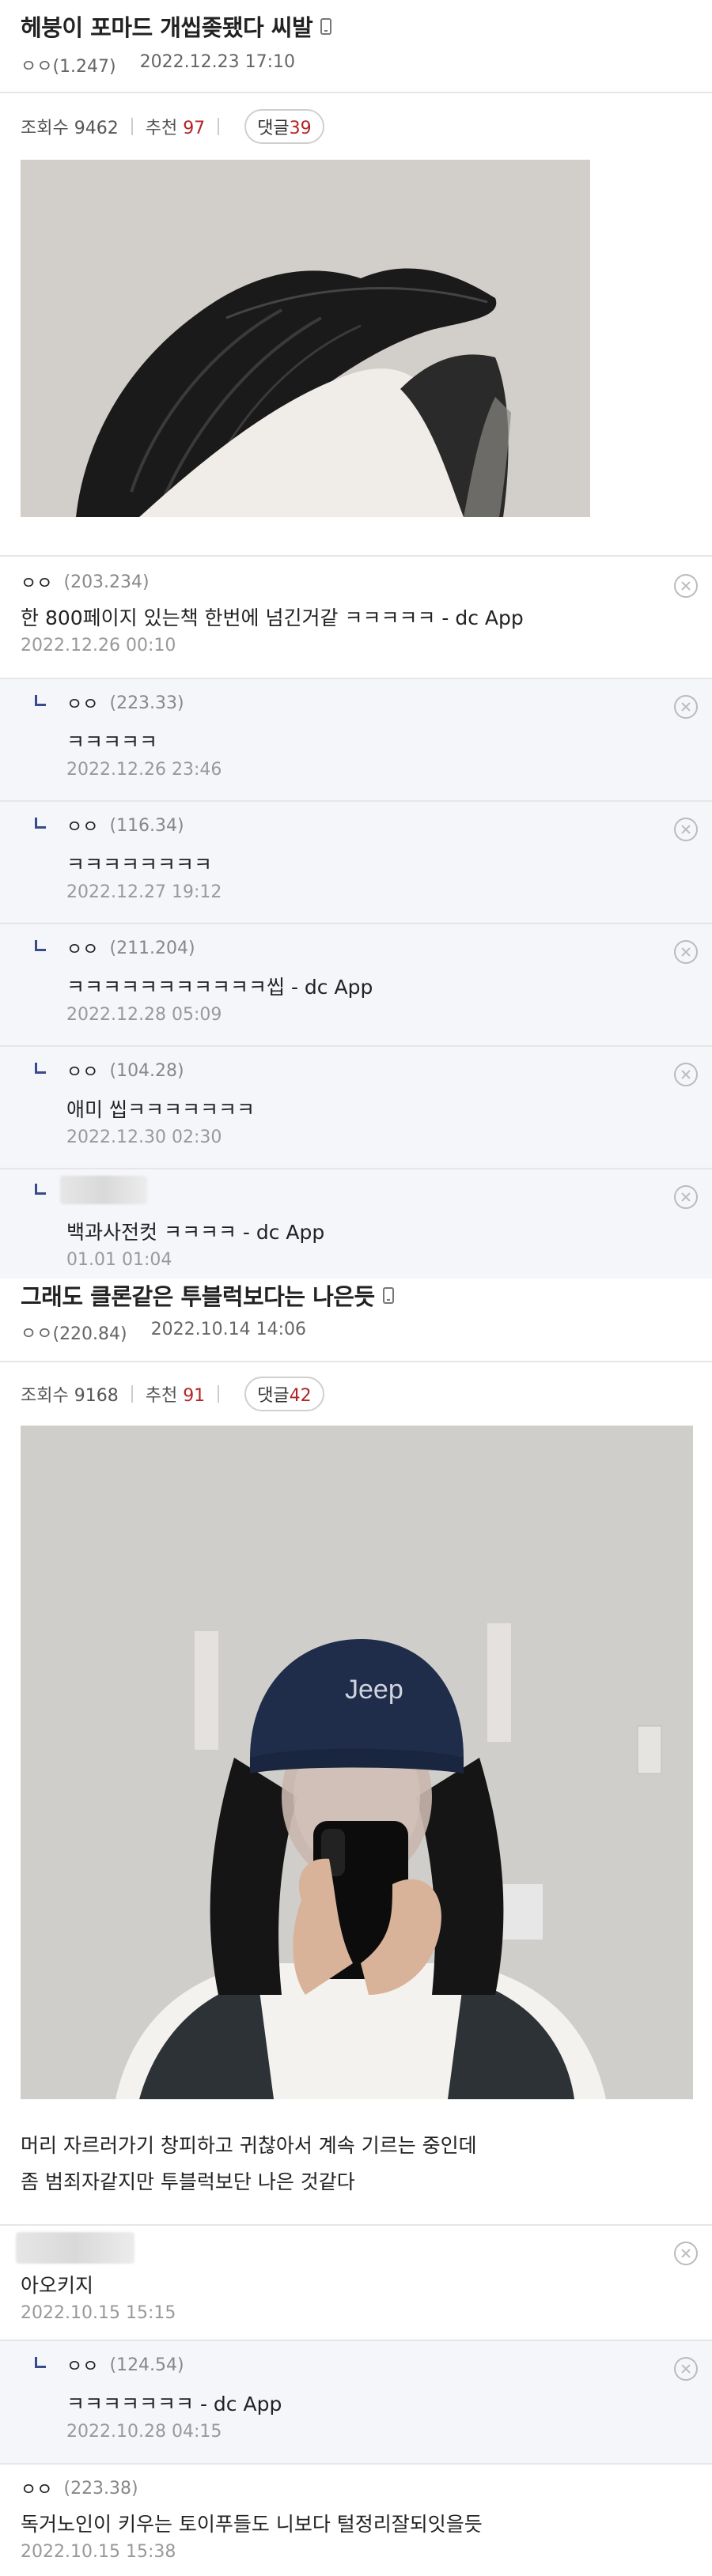 The height and width of the screenshot is (2576, 712). Describe the element at coordinates (99, 645) in the screenshot. I see `comment-date: 2022.12.26 00:10` at that location.